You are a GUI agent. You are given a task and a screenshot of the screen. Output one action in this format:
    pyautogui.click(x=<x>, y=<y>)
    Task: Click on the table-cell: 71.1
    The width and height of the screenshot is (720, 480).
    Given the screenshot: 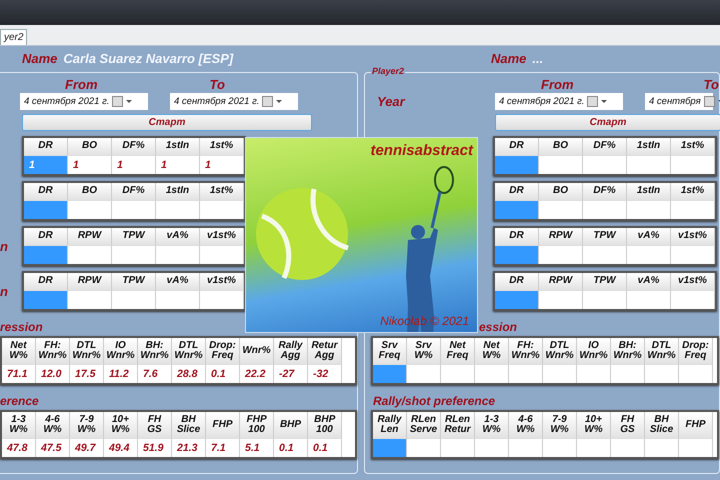 What is the action you would take?
    pyautogui.click(x=19, y=373)
    